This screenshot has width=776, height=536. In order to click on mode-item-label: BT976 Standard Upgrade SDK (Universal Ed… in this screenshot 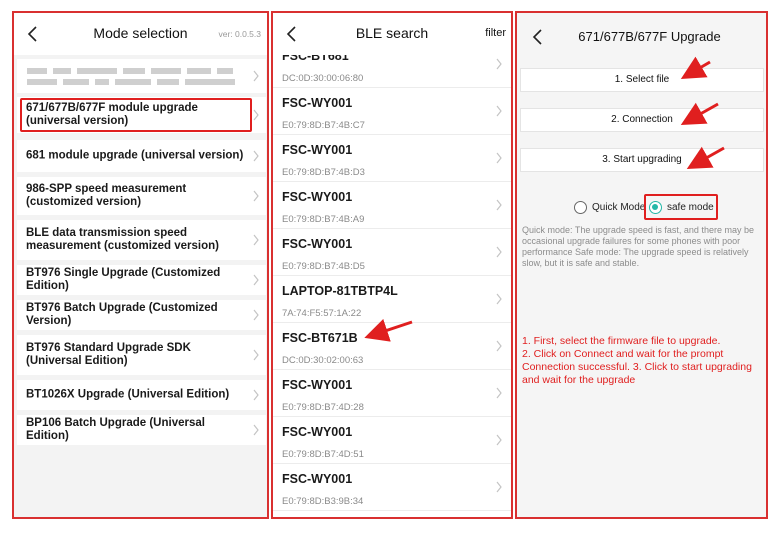, I will do `click(108, 354)`.